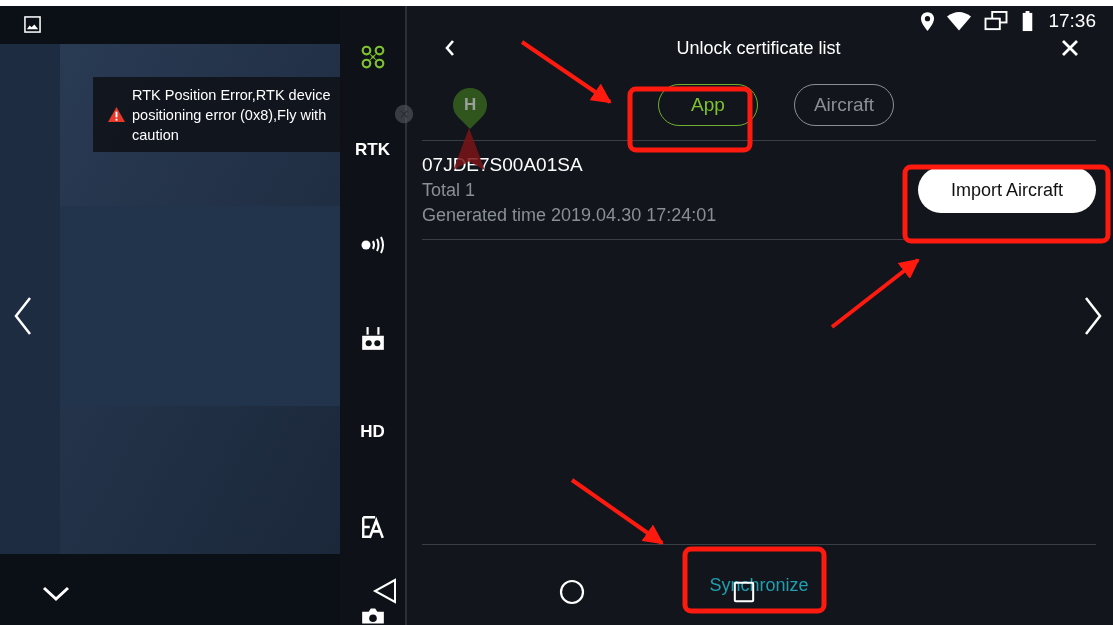 This screenshot has height=625, width=1113. I want to click on screen-cast-icon, so click(996, 21).